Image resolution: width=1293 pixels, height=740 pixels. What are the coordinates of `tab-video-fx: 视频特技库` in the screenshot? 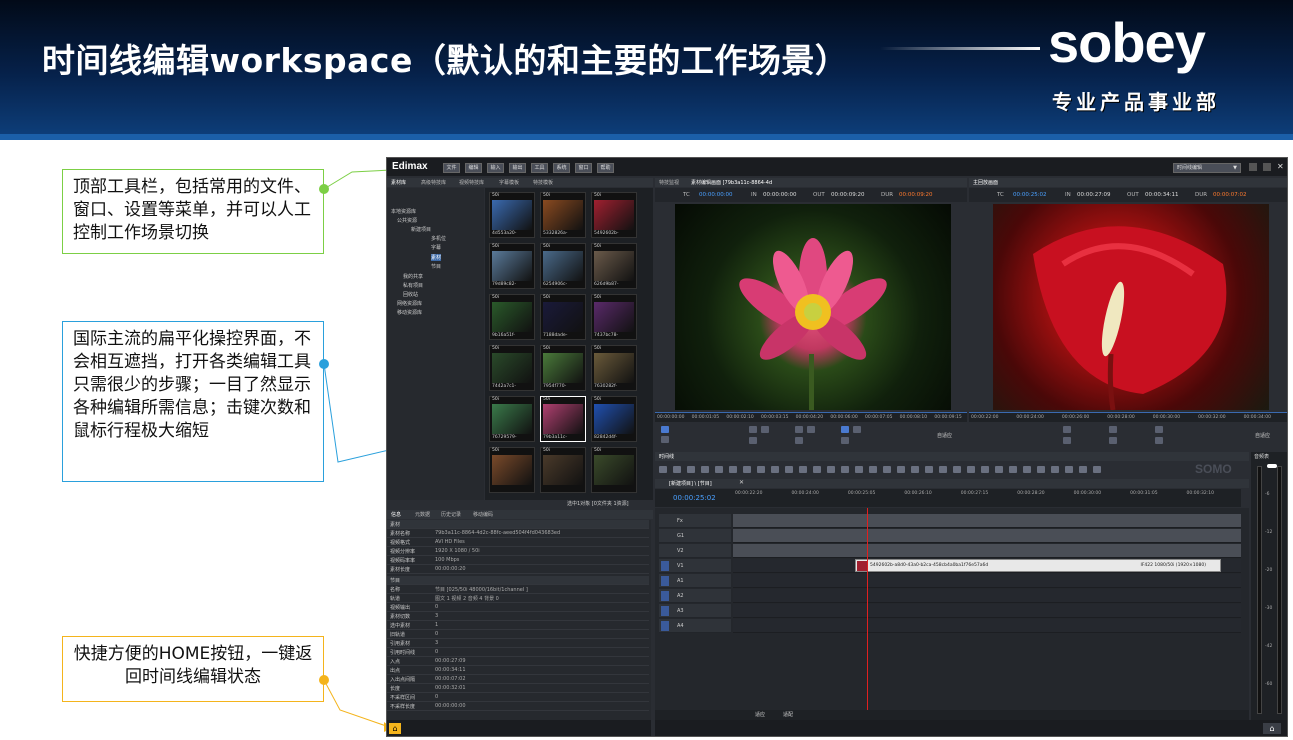 It's located at (471, 182).